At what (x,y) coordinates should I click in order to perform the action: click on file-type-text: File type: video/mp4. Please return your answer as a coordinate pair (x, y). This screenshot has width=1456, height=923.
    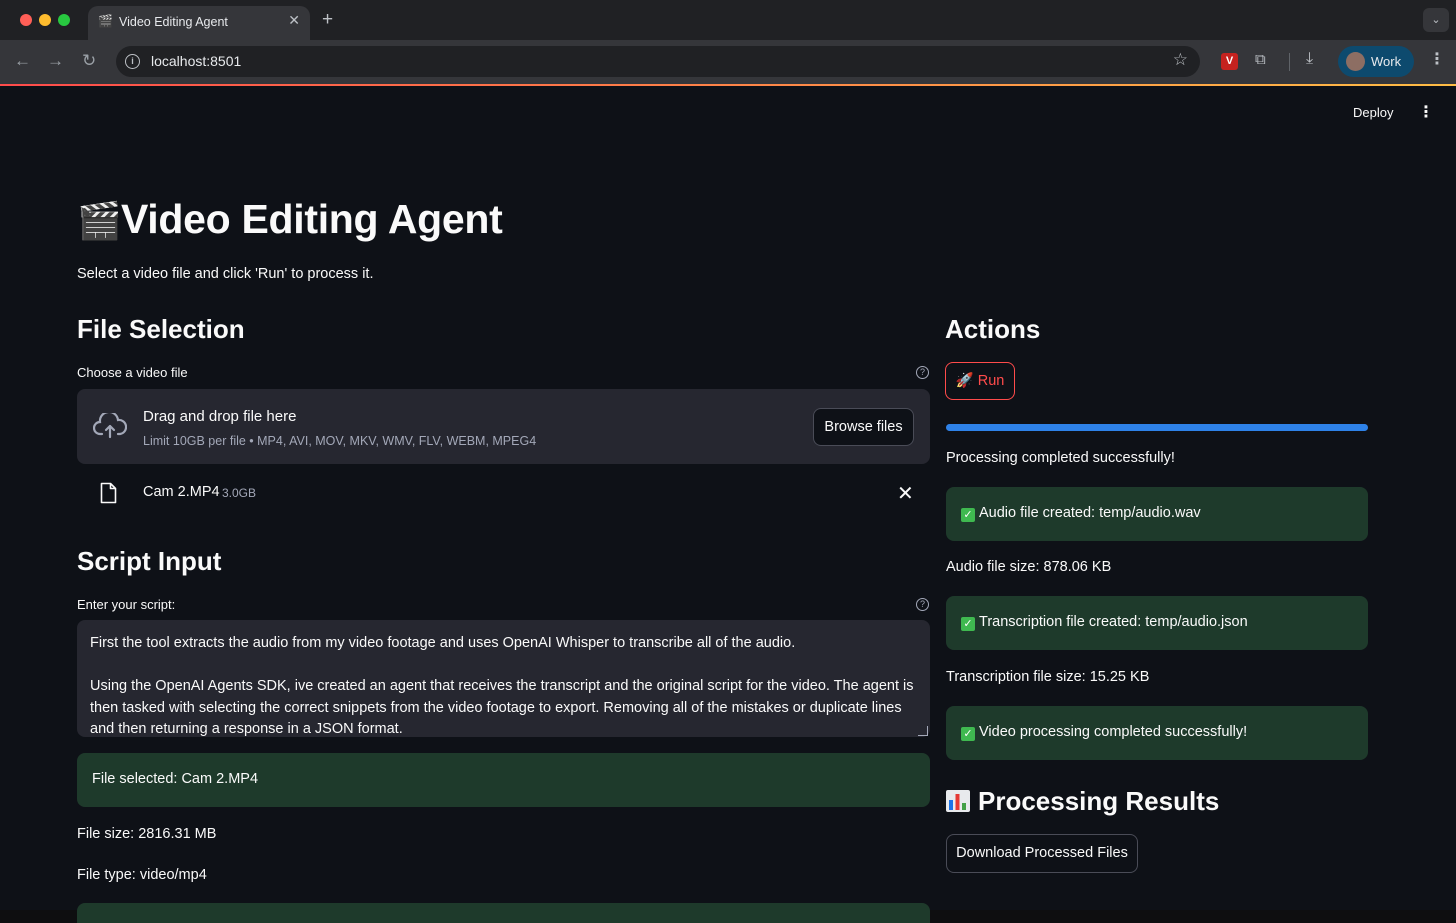
    Looking at the image, I should click on (142, 875).